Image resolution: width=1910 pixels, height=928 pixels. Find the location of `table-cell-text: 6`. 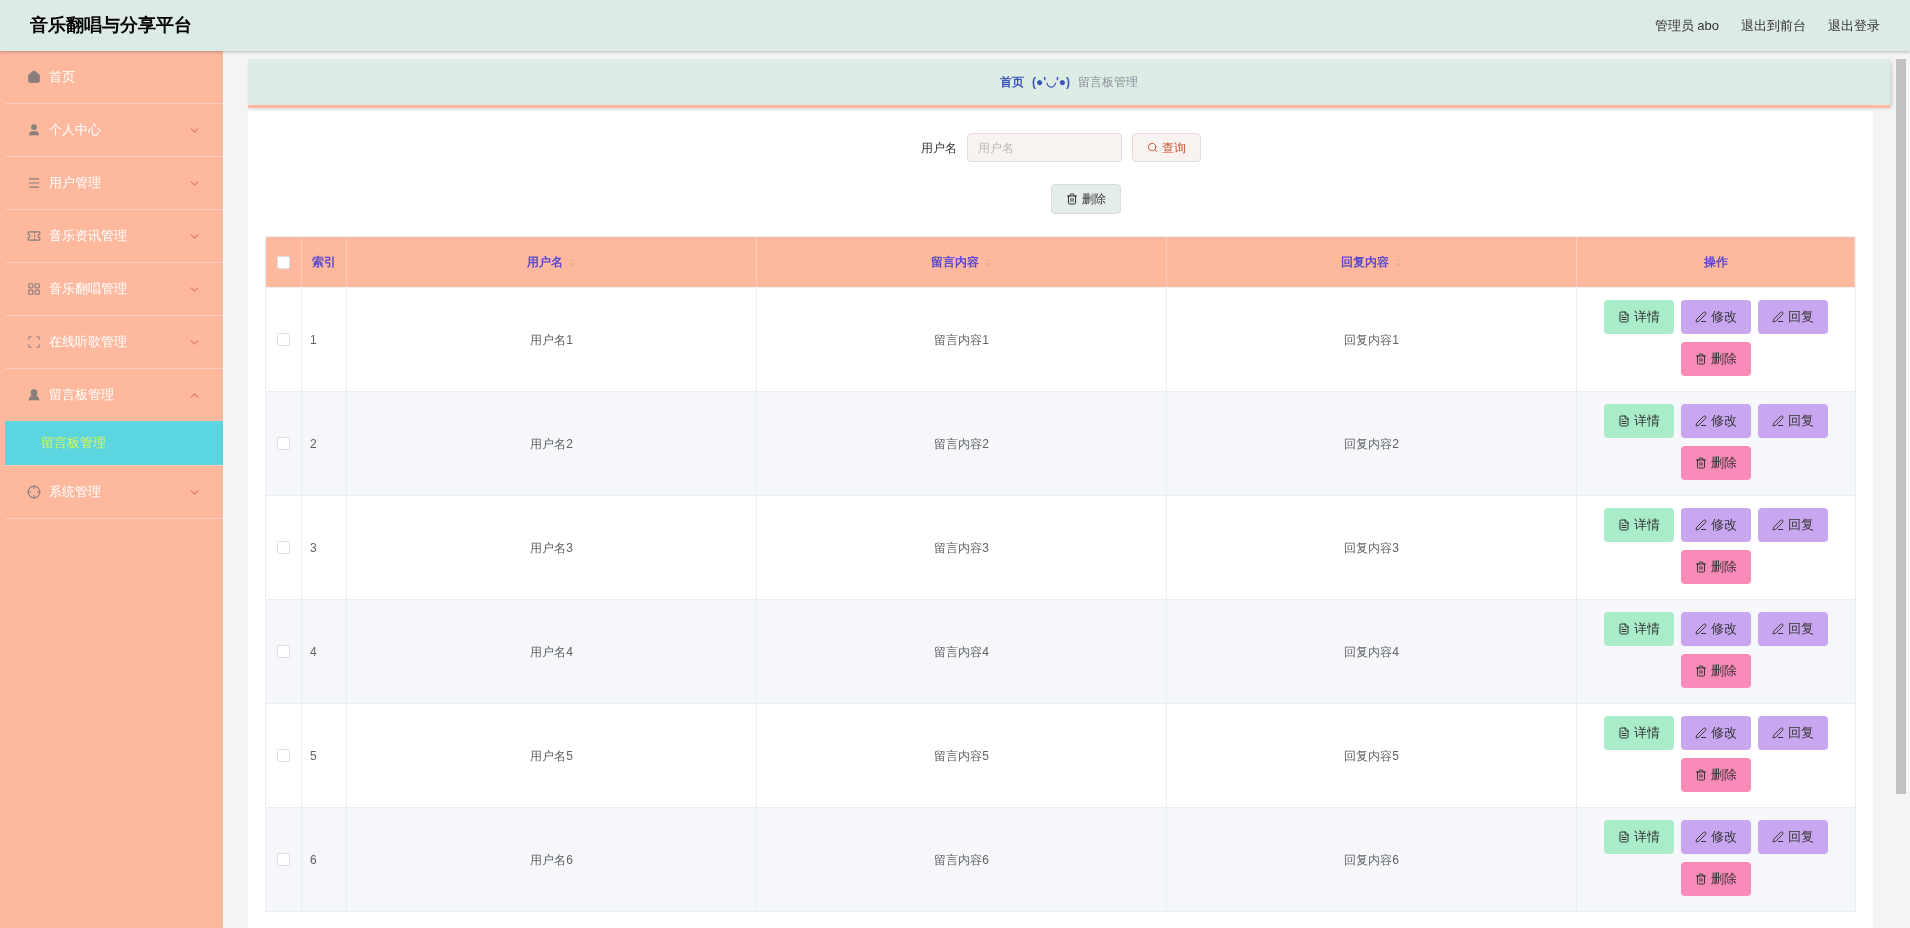

table-cell-text: 6 is located at coordinates (313, 860).